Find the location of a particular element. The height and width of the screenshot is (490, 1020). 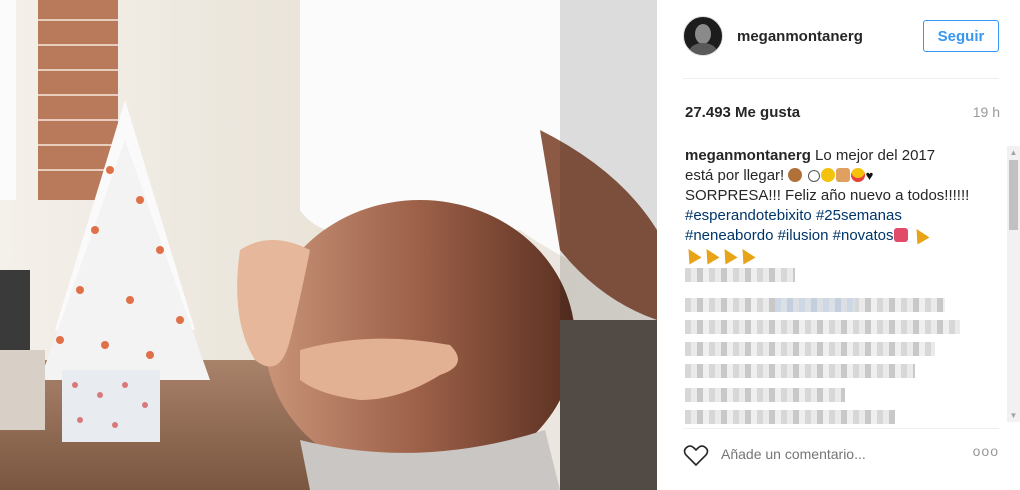

blush-emoji-icon is located at coordinates (827, 175).